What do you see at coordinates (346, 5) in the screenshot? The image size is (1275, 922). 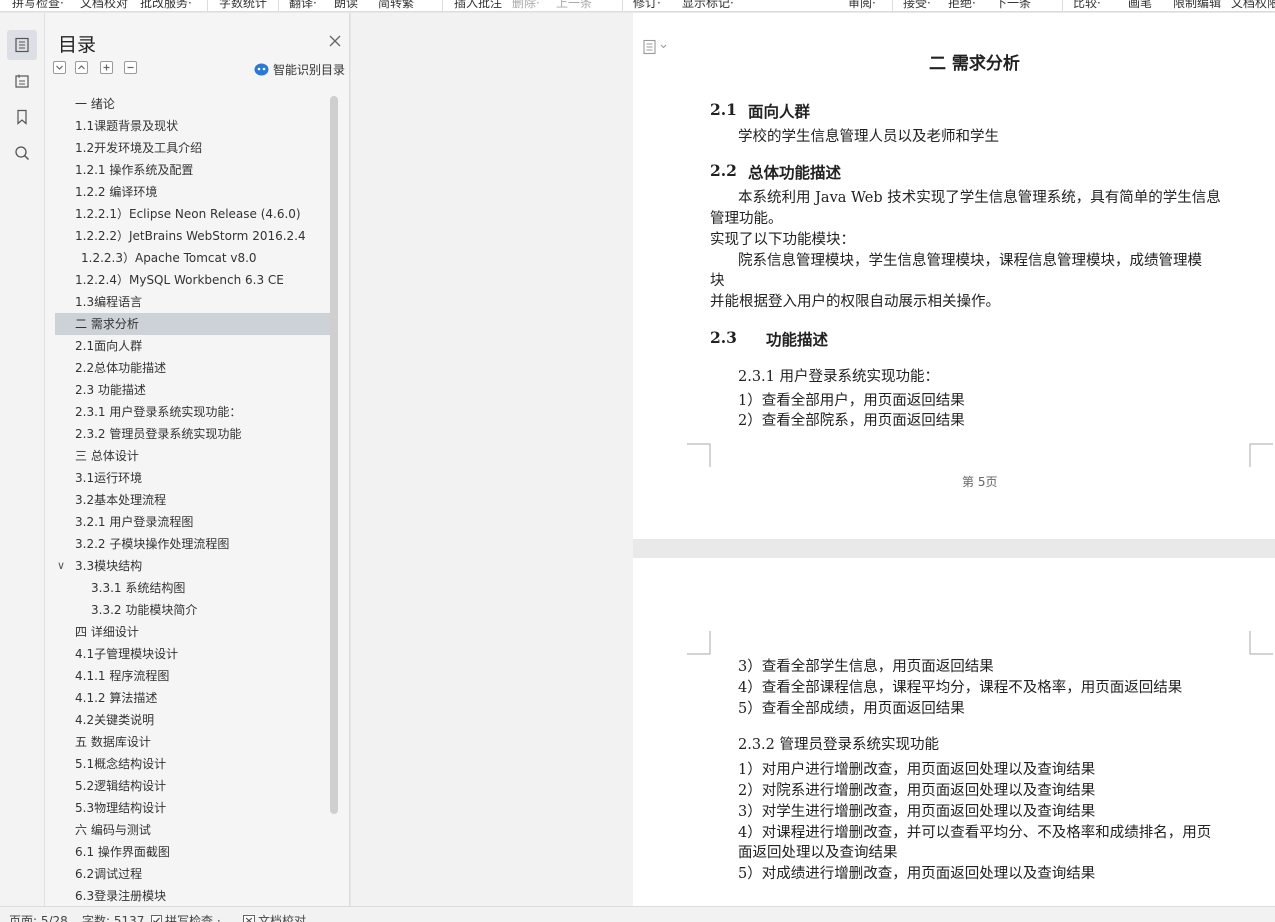 I see `read-aloud-button: 朗读` at bounding box center [346, 5].